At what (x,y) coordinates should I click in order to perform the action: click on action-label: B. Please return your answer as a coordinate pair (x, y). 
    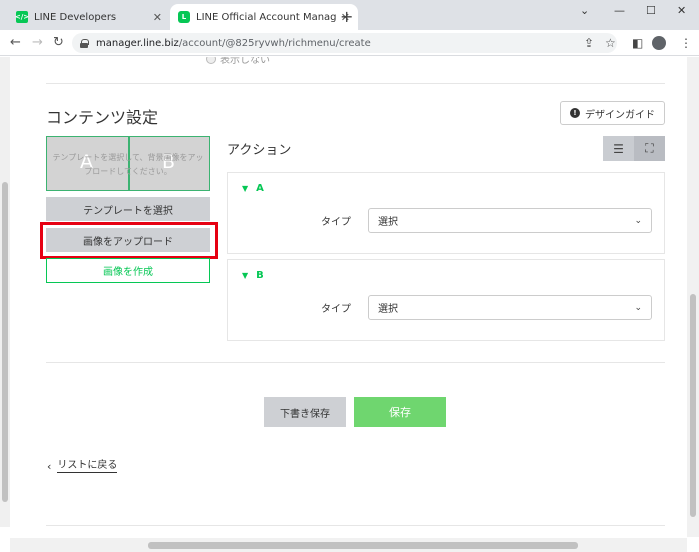
    Looking at the image, I should click on (260, 275).